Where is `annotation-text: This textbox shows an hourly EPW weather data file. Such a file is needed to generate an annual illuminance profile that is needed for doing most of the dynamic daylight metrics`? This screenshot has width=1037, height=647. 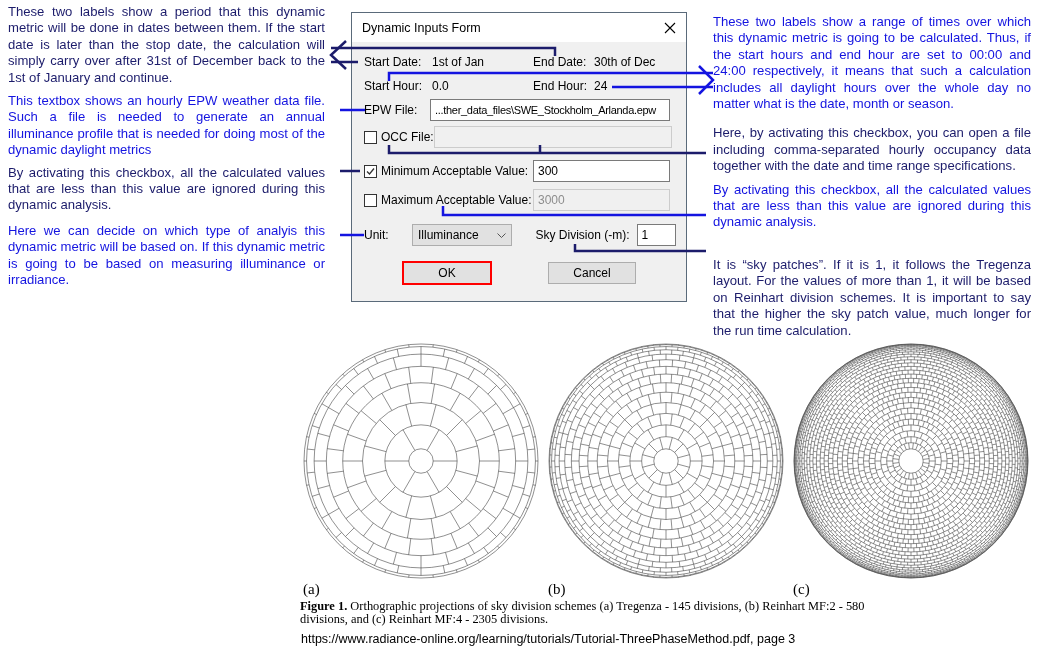
annotation-text: This textbox shows an hourly EPW weather data file. Such a file is needed to generate an annual illuminance profile that is needed for doing most of the dynamic daylight metrics is located at coordinates (166, 126).